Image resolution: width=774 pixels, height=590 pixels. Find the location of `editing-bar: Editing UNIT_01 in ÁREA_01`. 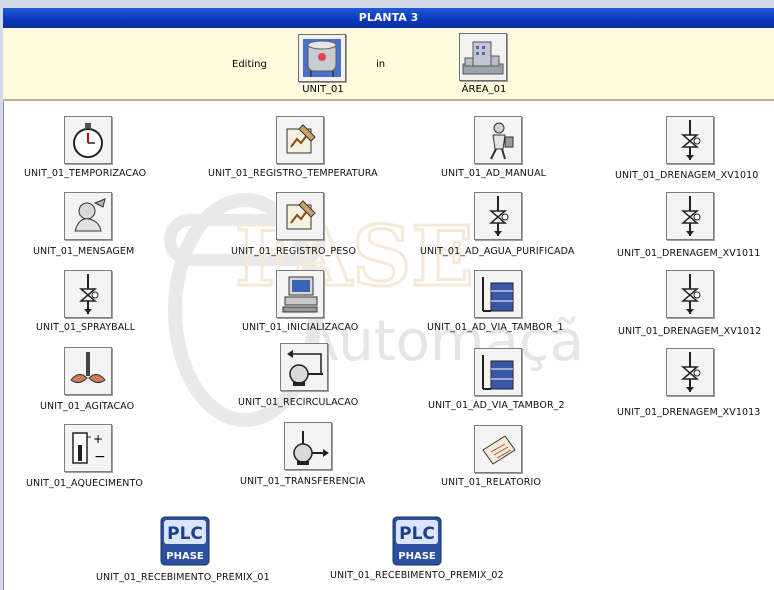

editing-bar: Editing UNIT_01 in ÁREA_01 is located at coordinates (388, 65).